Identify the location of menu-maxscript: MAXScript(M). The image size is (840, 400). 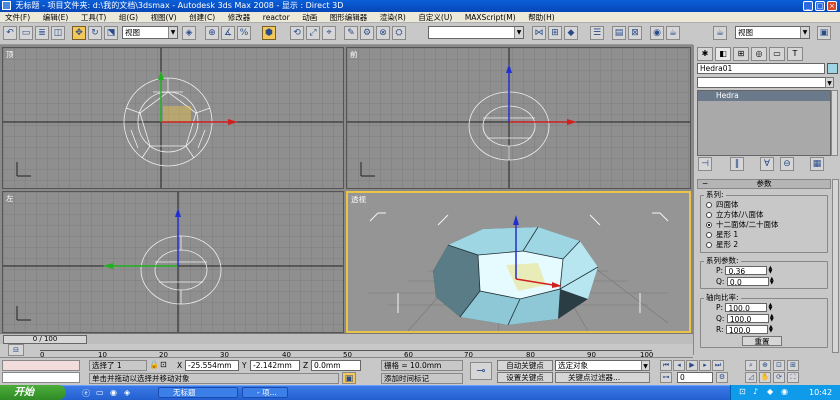
(490, 17).